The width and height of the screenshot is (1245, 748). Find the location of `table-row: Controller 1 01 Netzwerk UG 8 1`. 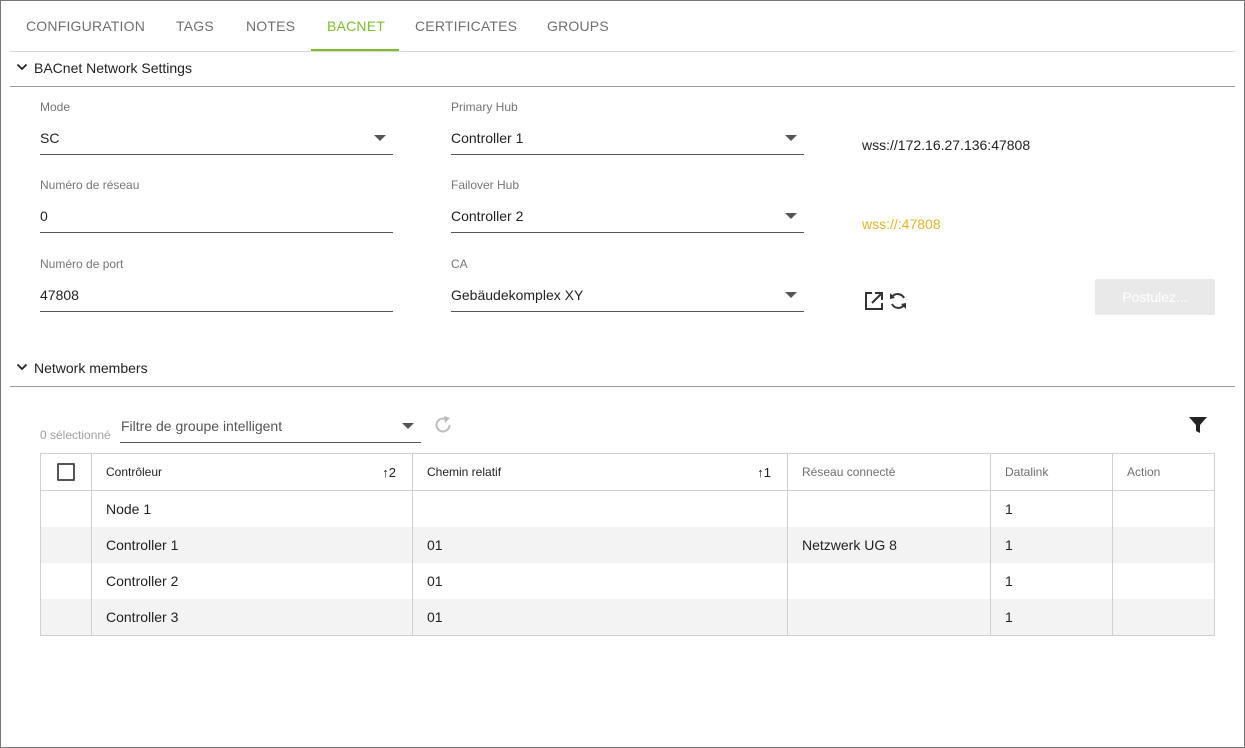

table-row: Controller 1 01 Netzwerk UG 8 1 is located at coordinates (627, 545).